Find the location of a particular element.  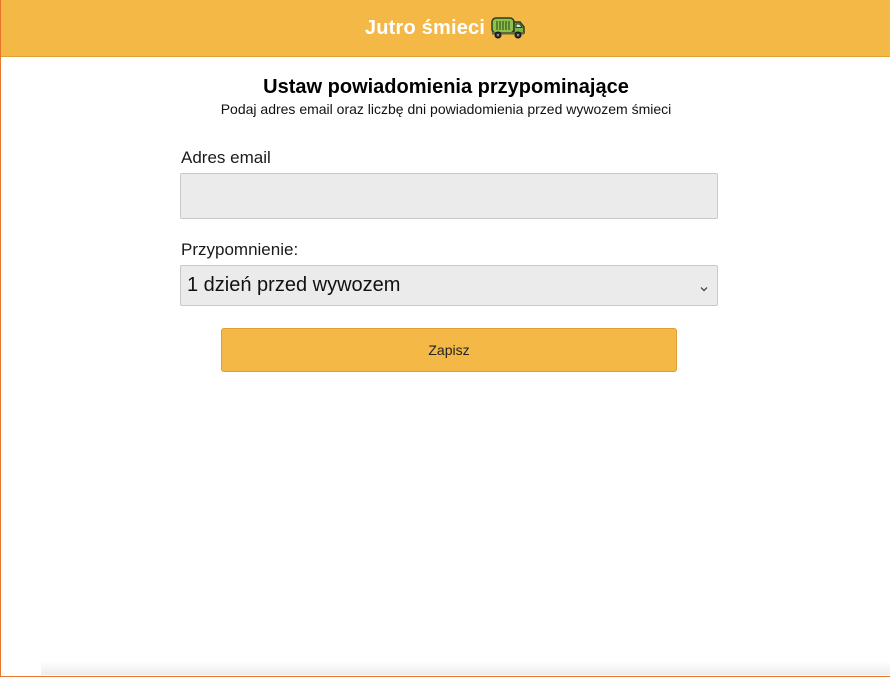

bottom-shadow is located at coordinates (465, 668).